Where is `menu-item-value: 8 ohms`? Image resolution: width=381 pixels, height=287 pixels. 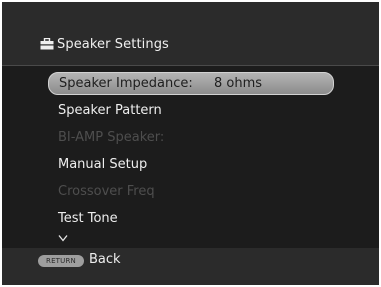 menu-item-value: 8 ohms is located at coordinates (238, 83).